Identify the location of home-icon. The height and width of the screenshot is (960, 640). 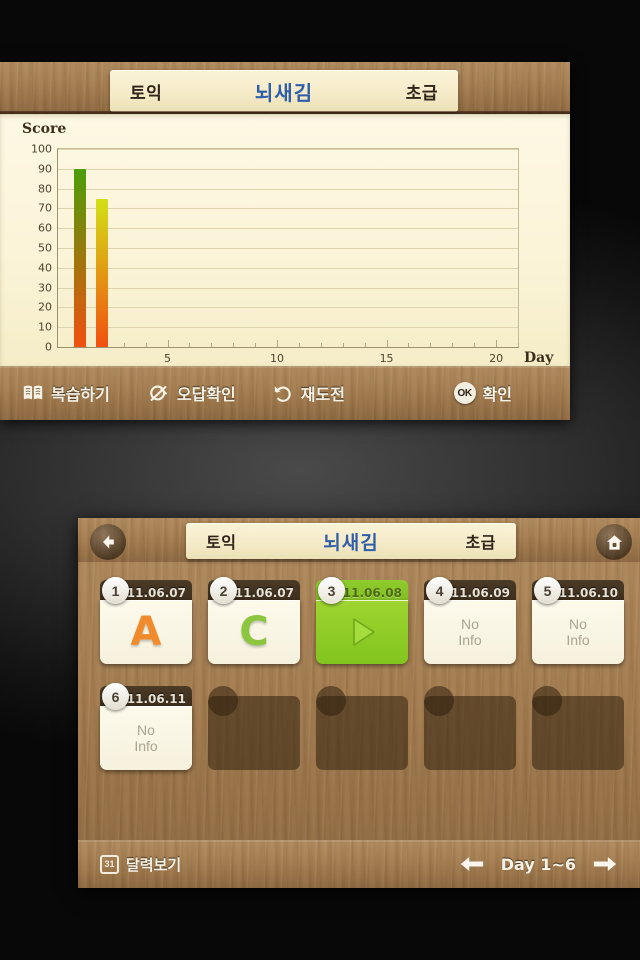
(614, 542).